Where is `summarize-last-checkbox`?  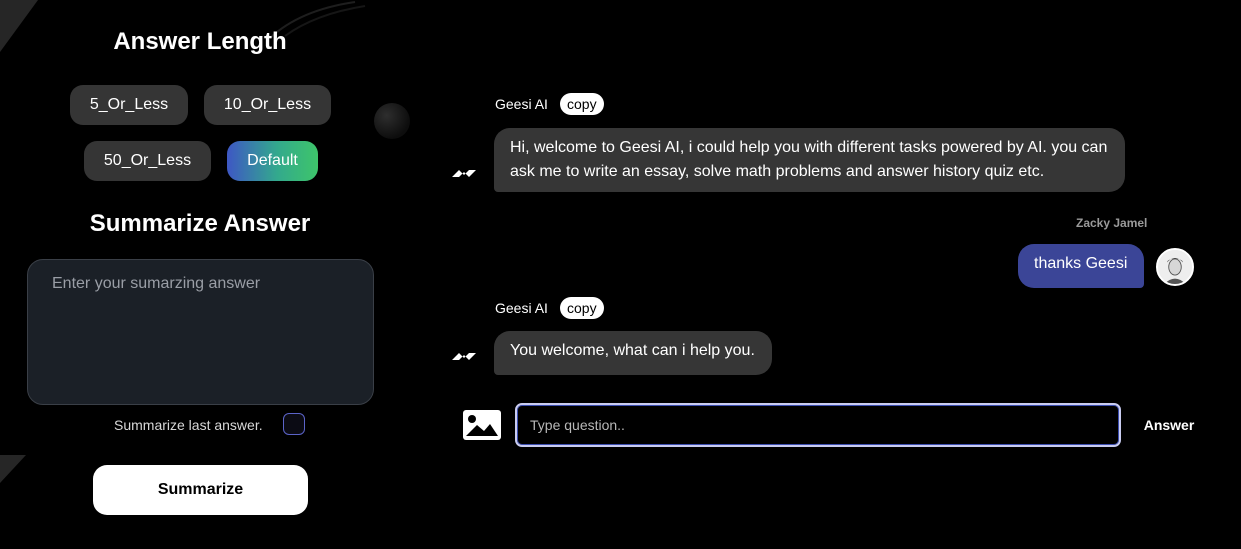 summarize-last-checkbox is located at coordinates (294, 424).